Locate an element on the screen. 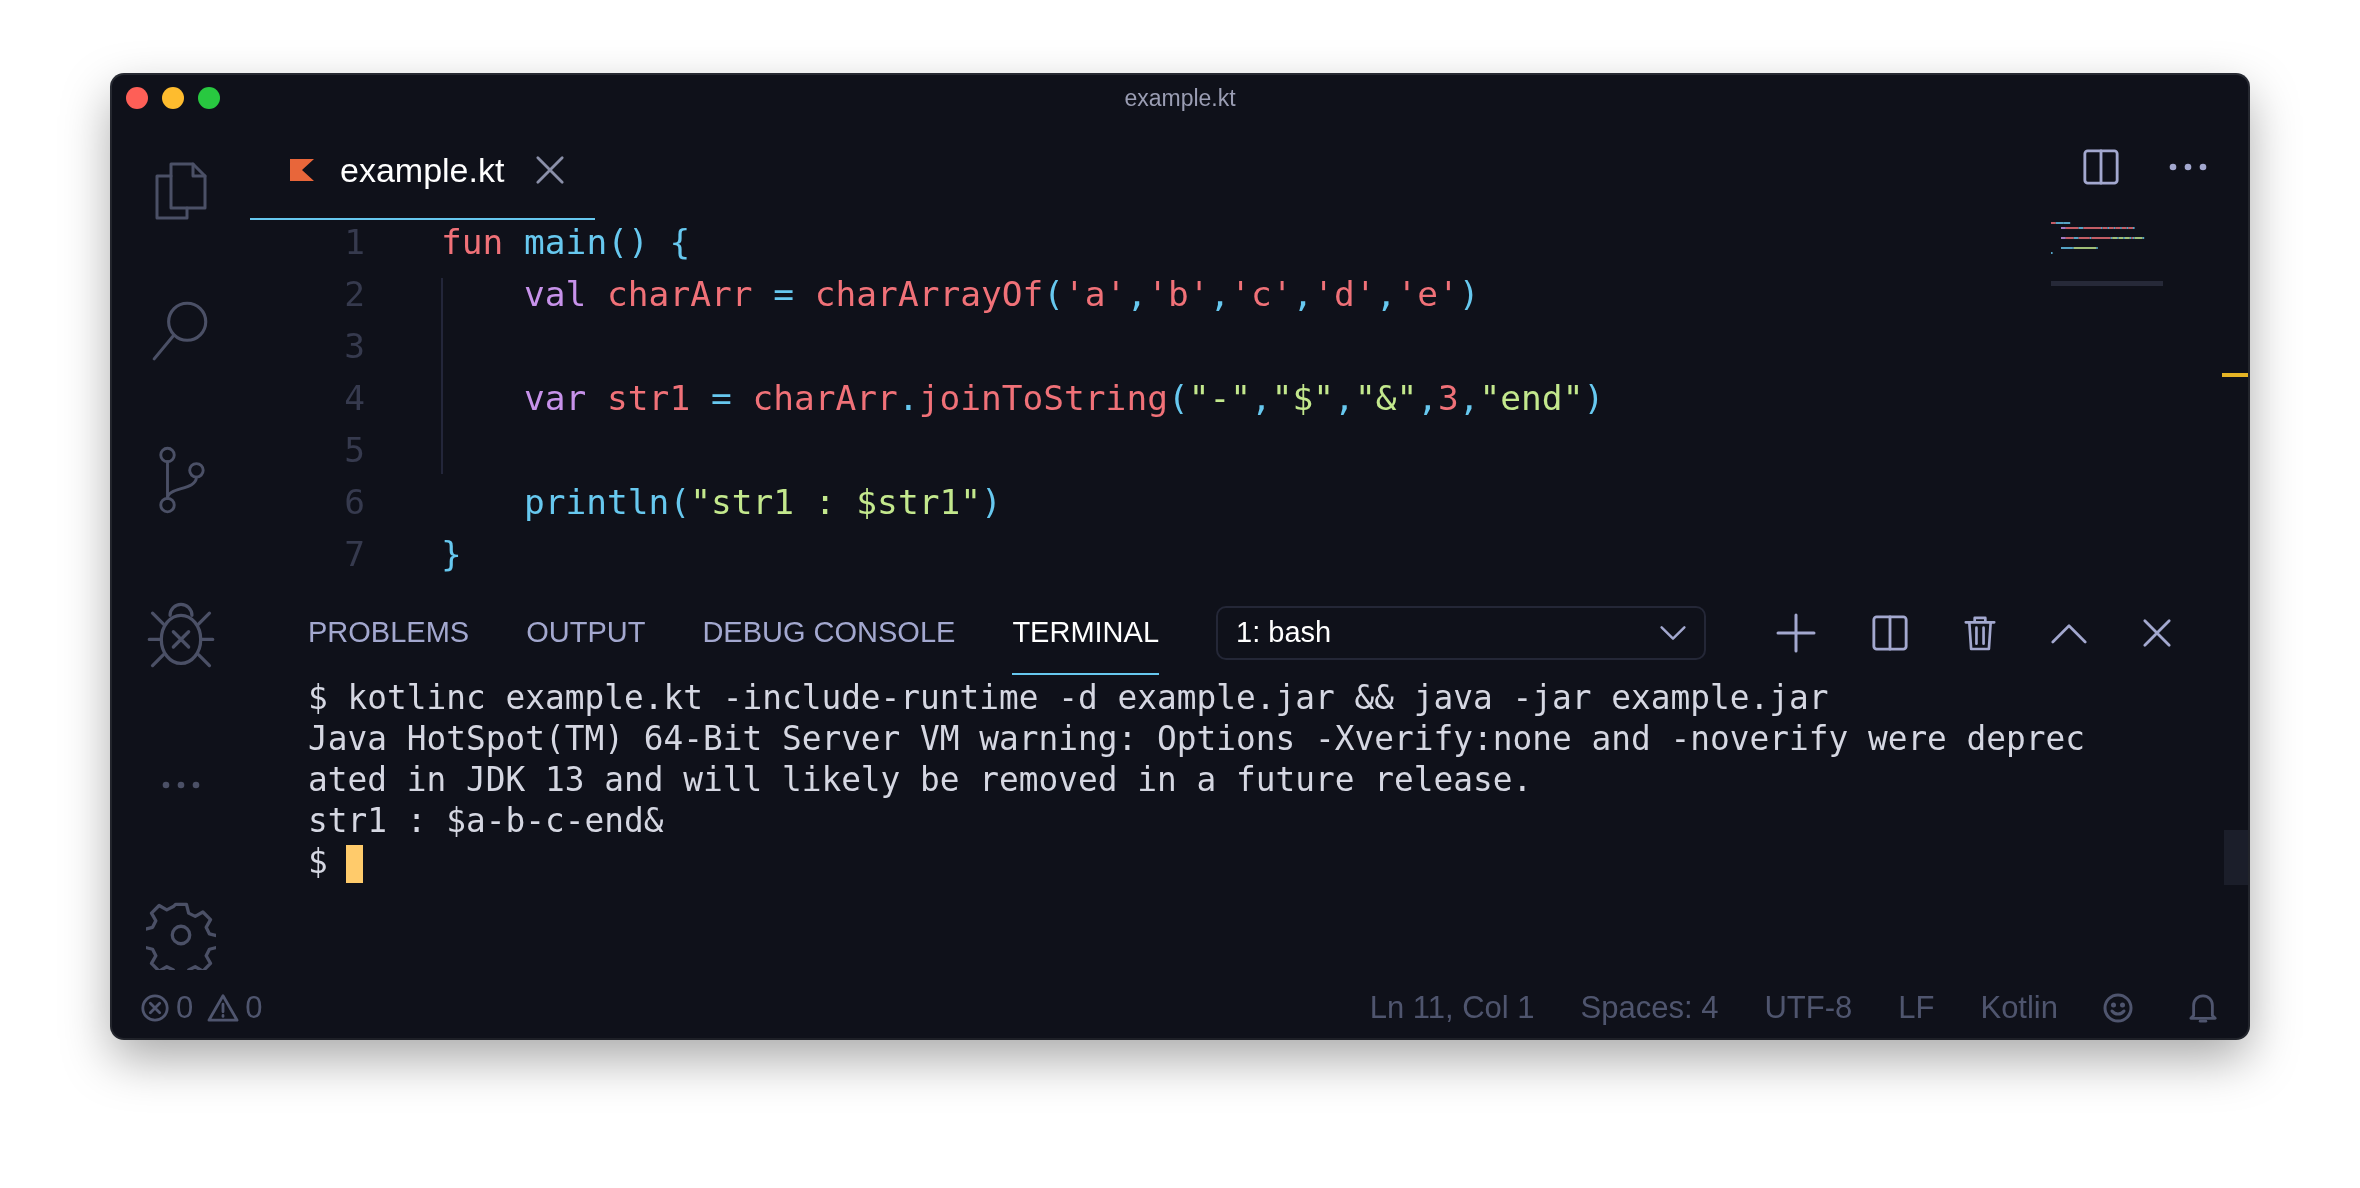 This screenshot has width=2360, height=1188. terminal-prompt: $ is located at coordinates (318, 862).